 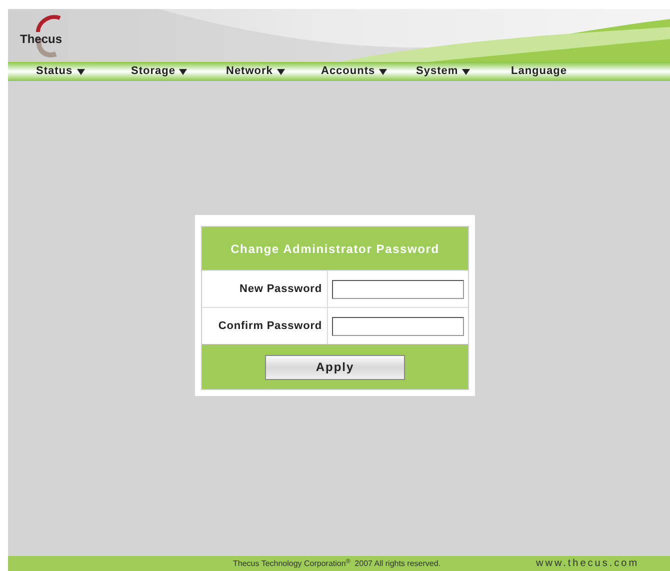 What do you see at coordinates (335, 248) in the screenshot?
I see `dialog-title: Change Administrator Password` at bounding box center [335, 248].